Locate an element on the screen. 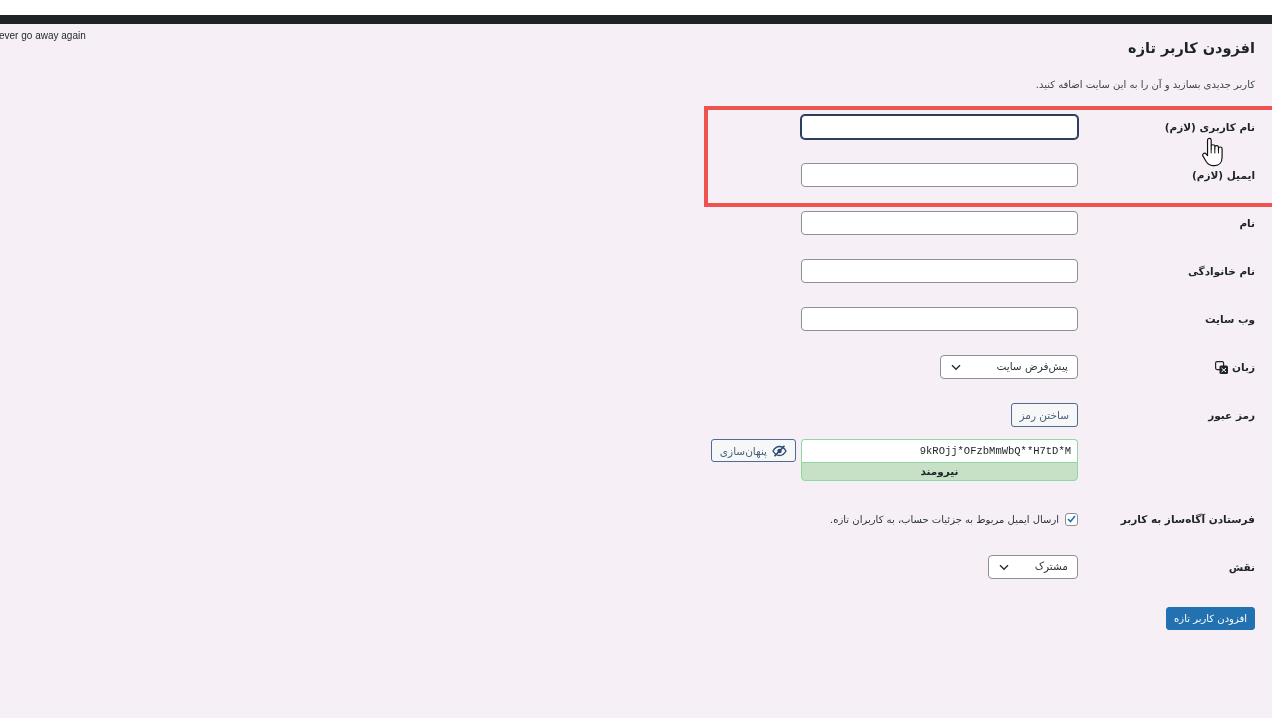  notice-text: ever go away again is located at coordinates (43, 36).